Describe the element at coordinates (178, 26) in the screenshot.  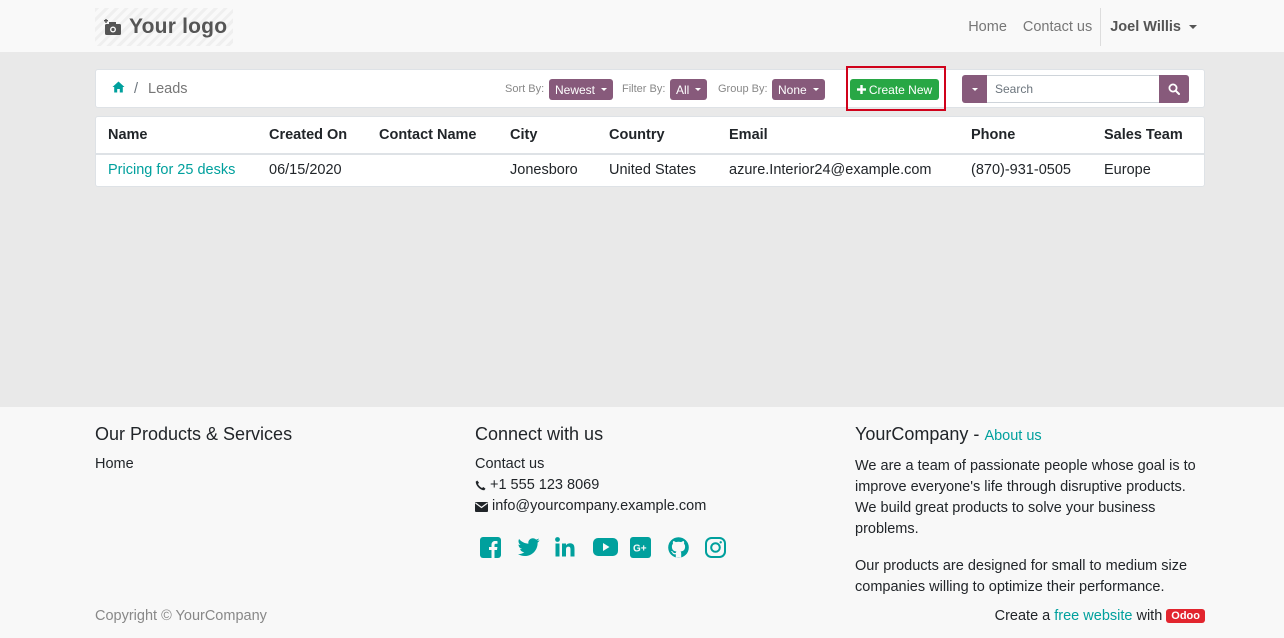
I see `logo-text: Your logo` at that location.